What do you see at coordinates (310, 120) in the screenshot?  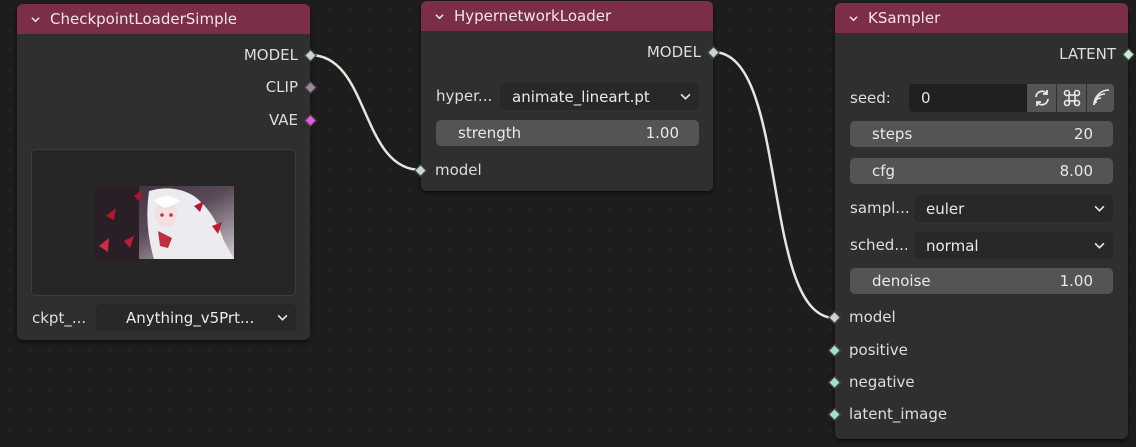 I see `output-vae-socket` at bounding box center [310, 120].